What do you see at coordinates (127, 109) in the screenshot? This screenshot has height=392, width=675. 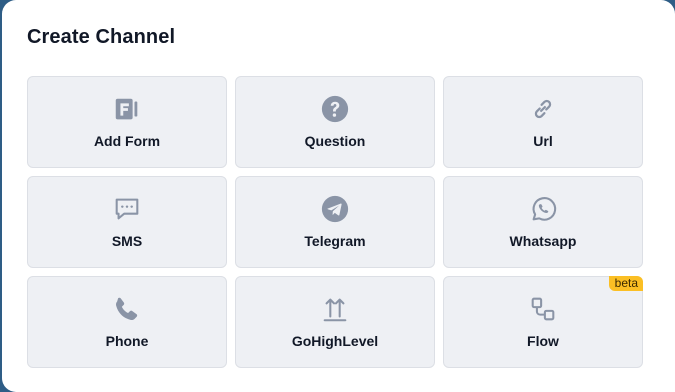 I see `form-icon` at bounding box center [127, 109].